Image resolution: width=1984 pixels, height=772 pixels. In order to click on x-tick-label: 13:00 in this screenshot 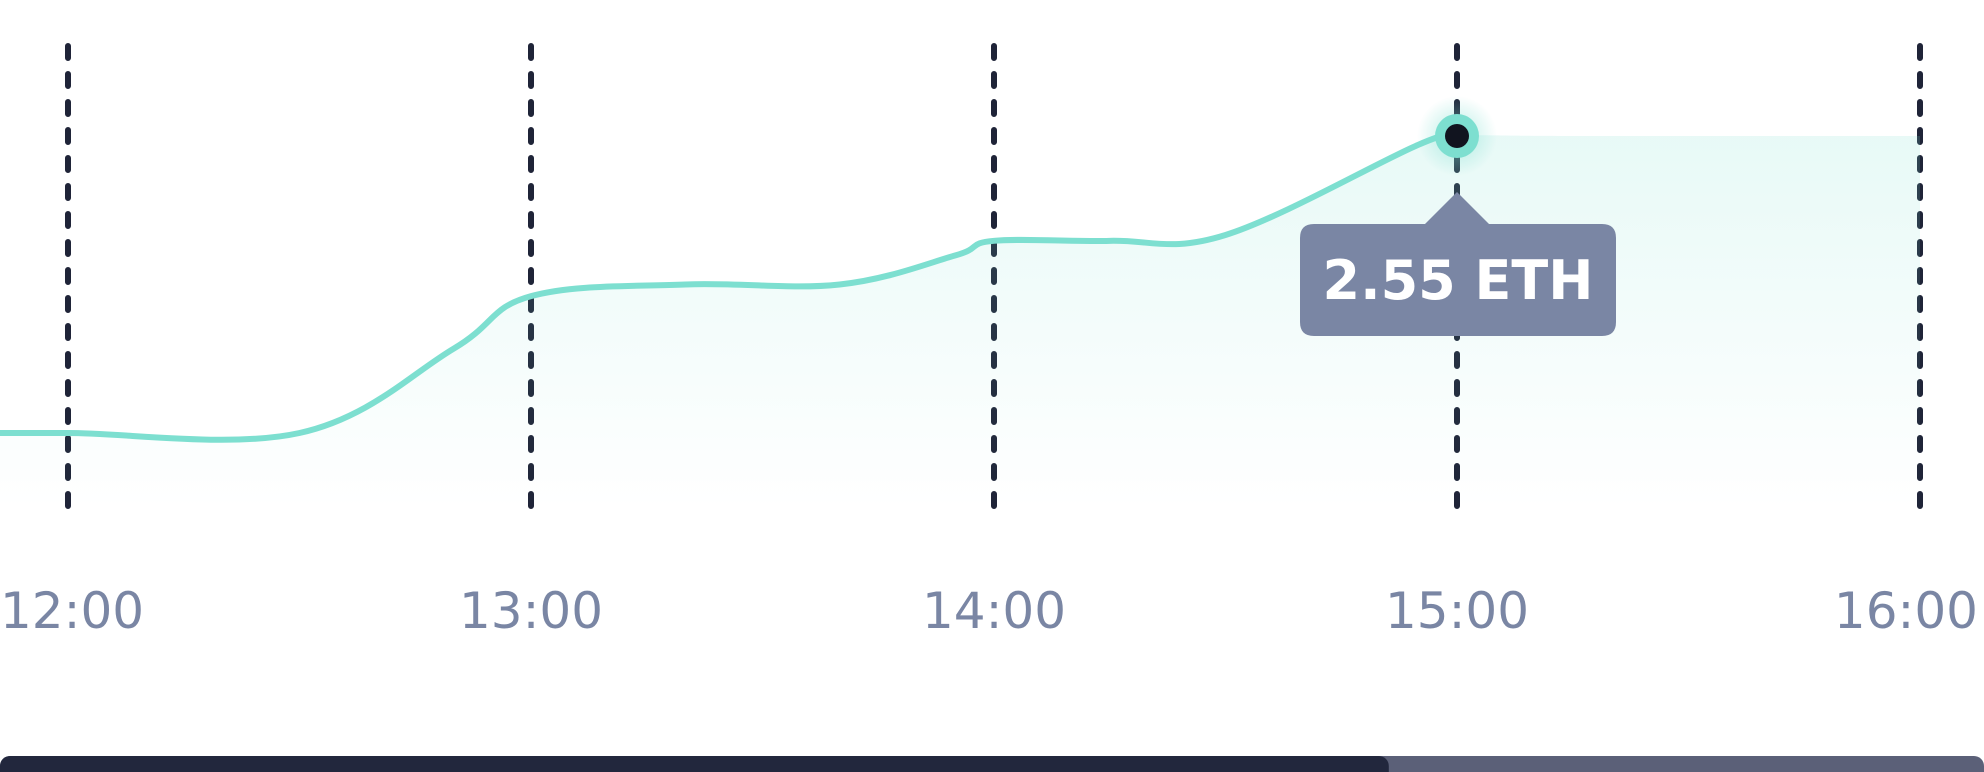, I will do `click(531, 611)`.